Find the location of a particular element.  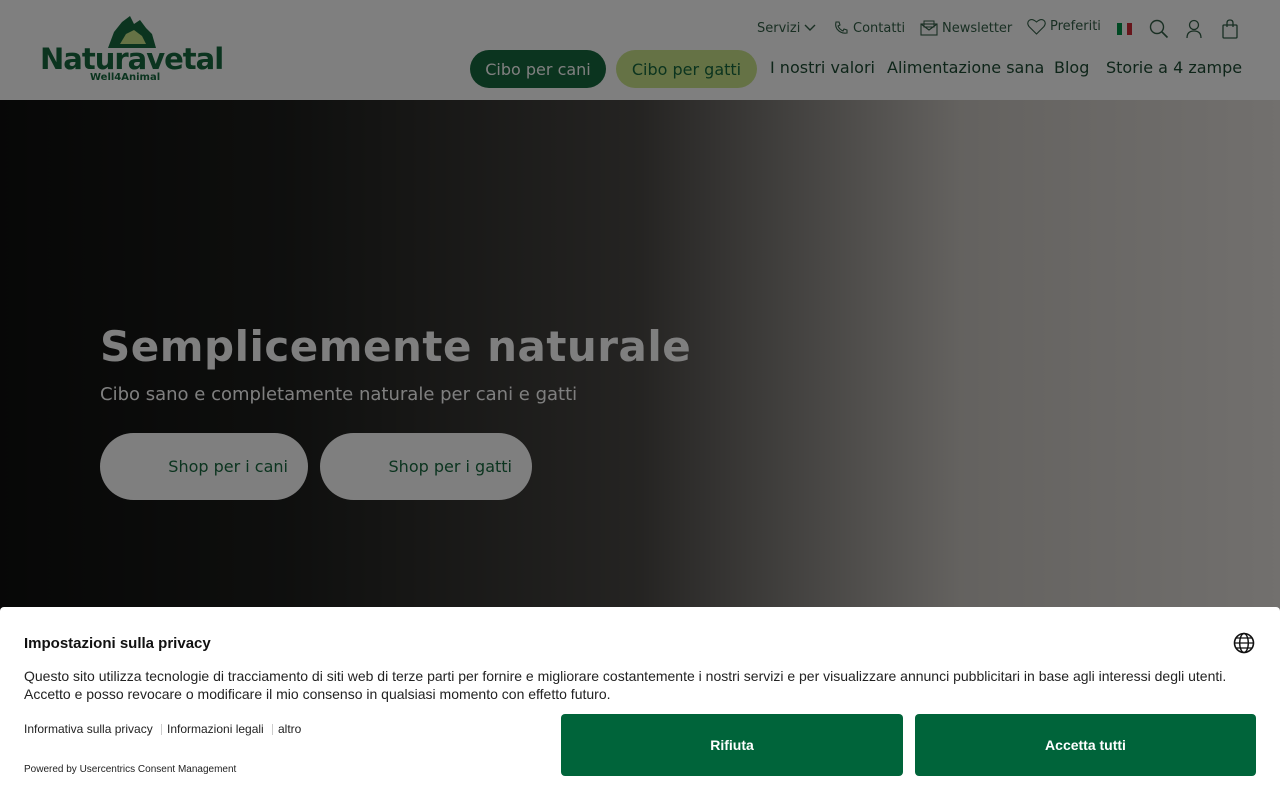

consent-title: Impostazioni sulla privacy is located at coordinates (117, 643).